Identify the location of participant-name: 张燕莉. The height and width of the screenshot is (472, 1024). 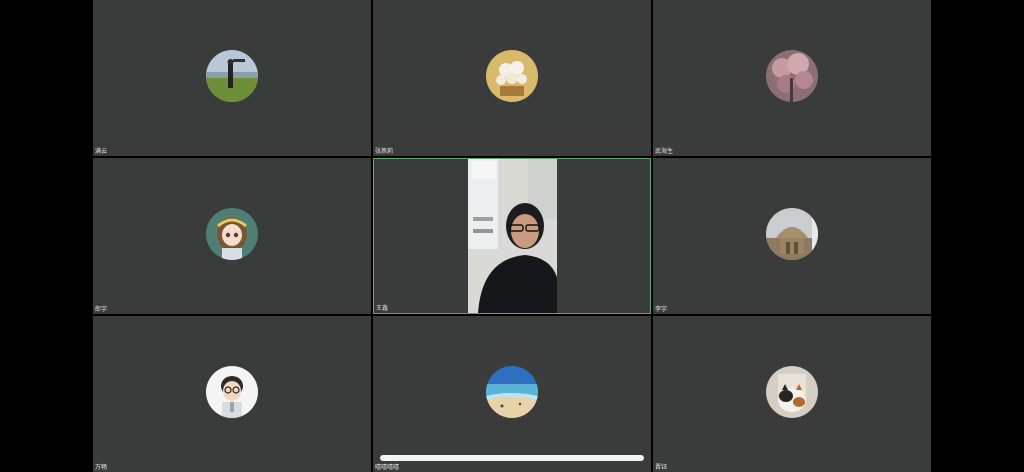
(384, 151).